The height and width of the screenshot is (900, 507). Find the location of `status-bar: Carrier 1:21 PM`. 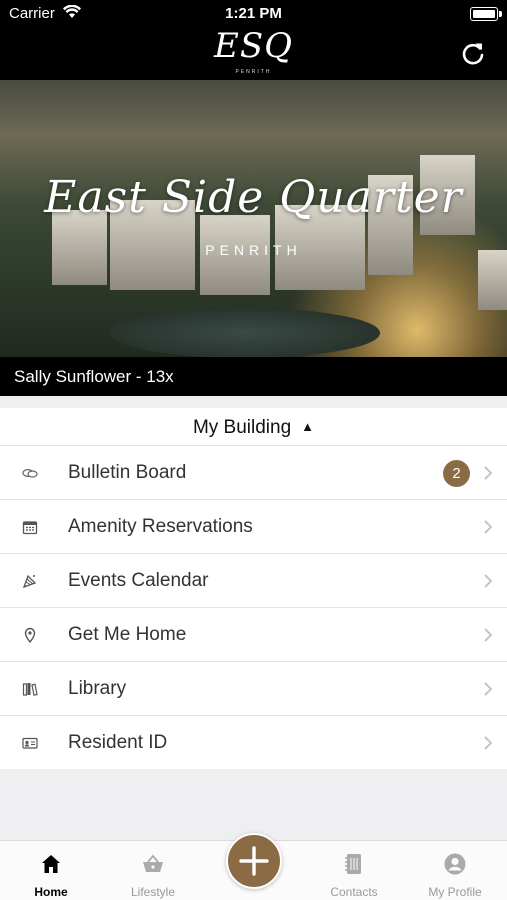

status-bar: Carrier 1:21 PM is located at coordinates (253, 14).